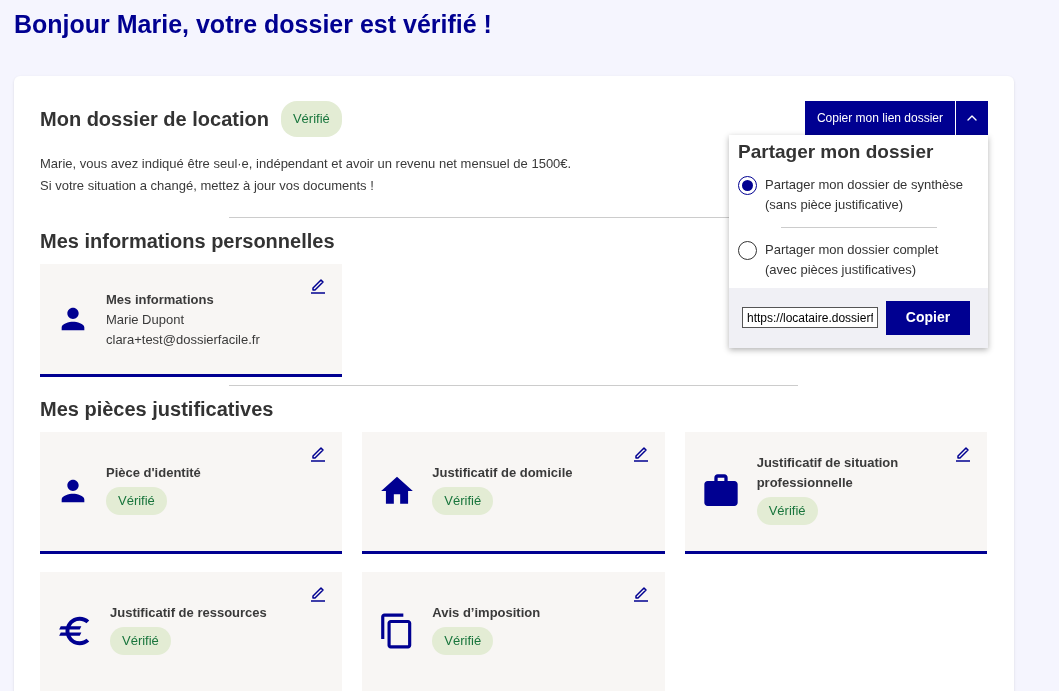  What do you see at coordinates (828, 473) in the screenshot?
I see `document-title: Justificatif de situation professionnelle` at bounding box center [828, 473].